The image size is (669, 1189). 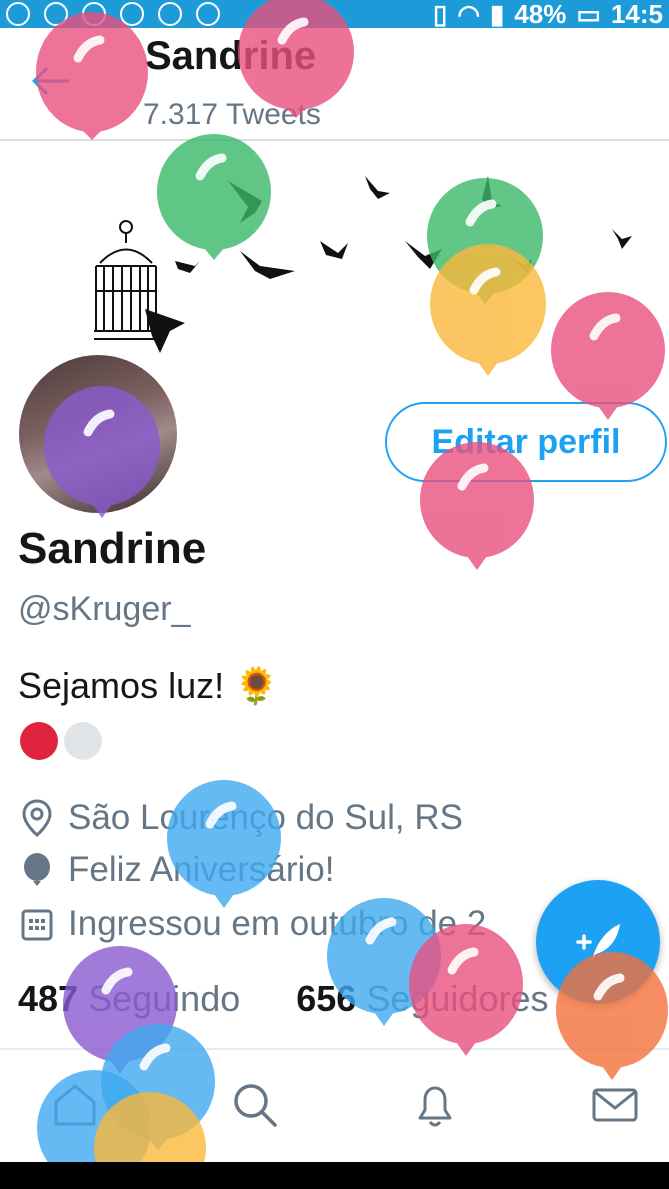 What do you see at coordinates (208, 14) in the screenshot?
I see `whatsapp-icon` at bounding box center [208, 14].